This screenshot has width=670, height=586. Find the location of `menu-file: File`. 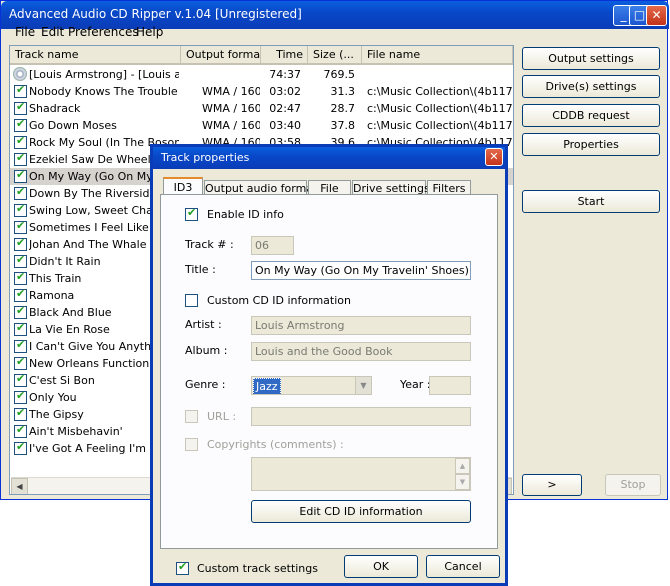

menu-file: File is located at coordinates (25, 32).